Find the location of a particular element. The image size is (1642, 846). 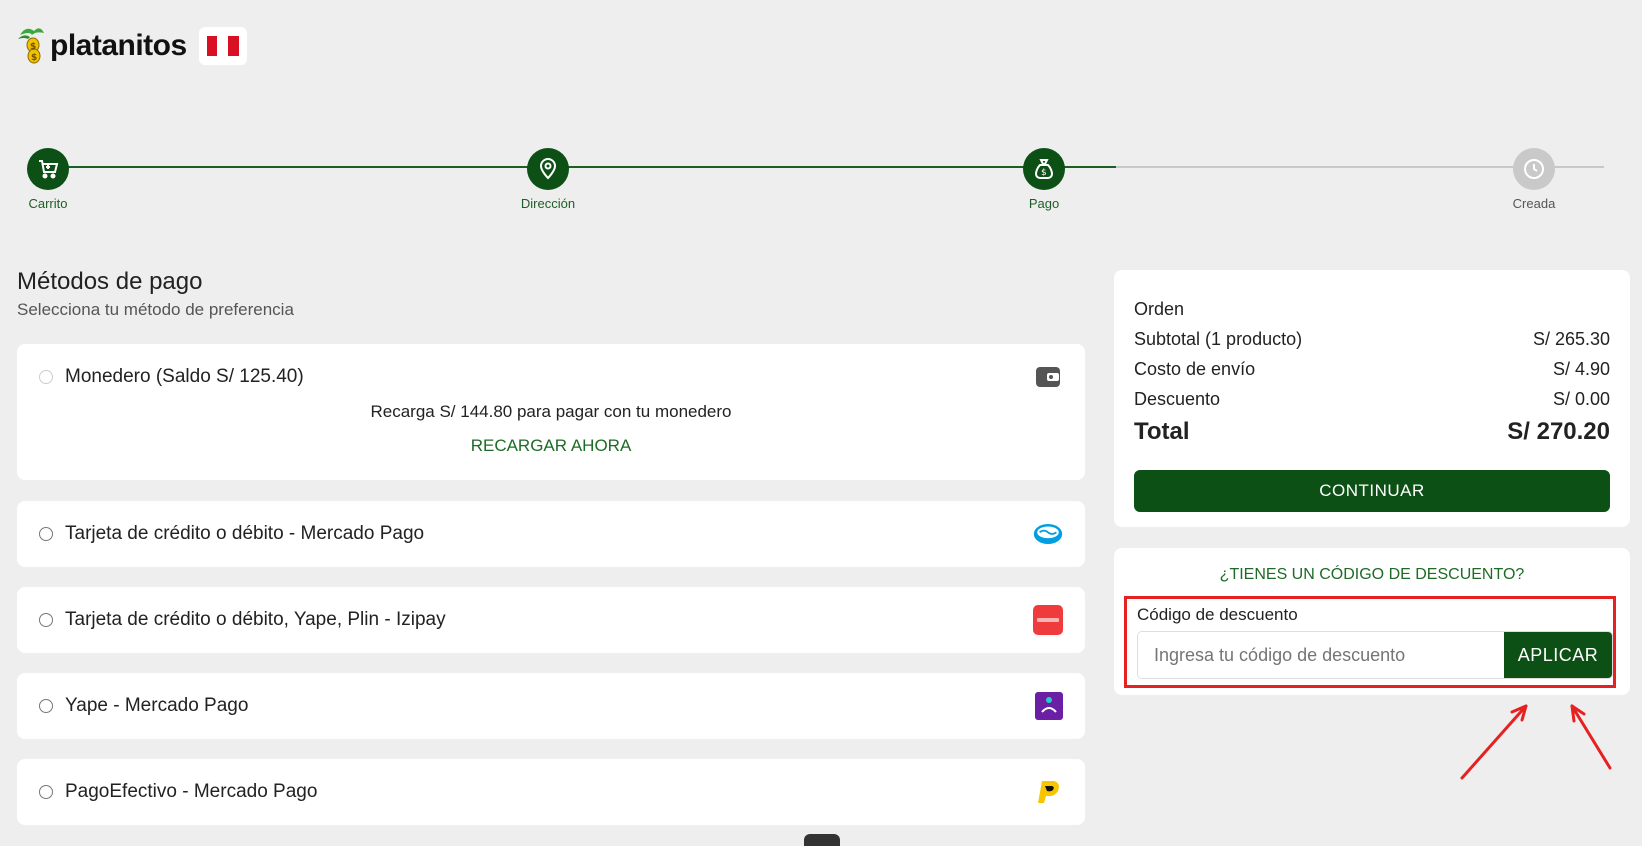

page-subtitle: Selecciona tu método de preferencia is located at coordinates (155, 309).